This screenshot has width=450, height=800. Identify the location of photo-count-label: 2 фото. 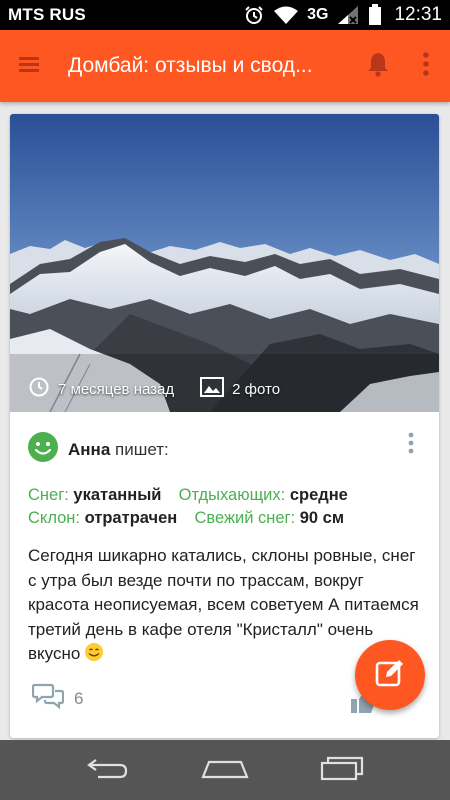
(256, 389).